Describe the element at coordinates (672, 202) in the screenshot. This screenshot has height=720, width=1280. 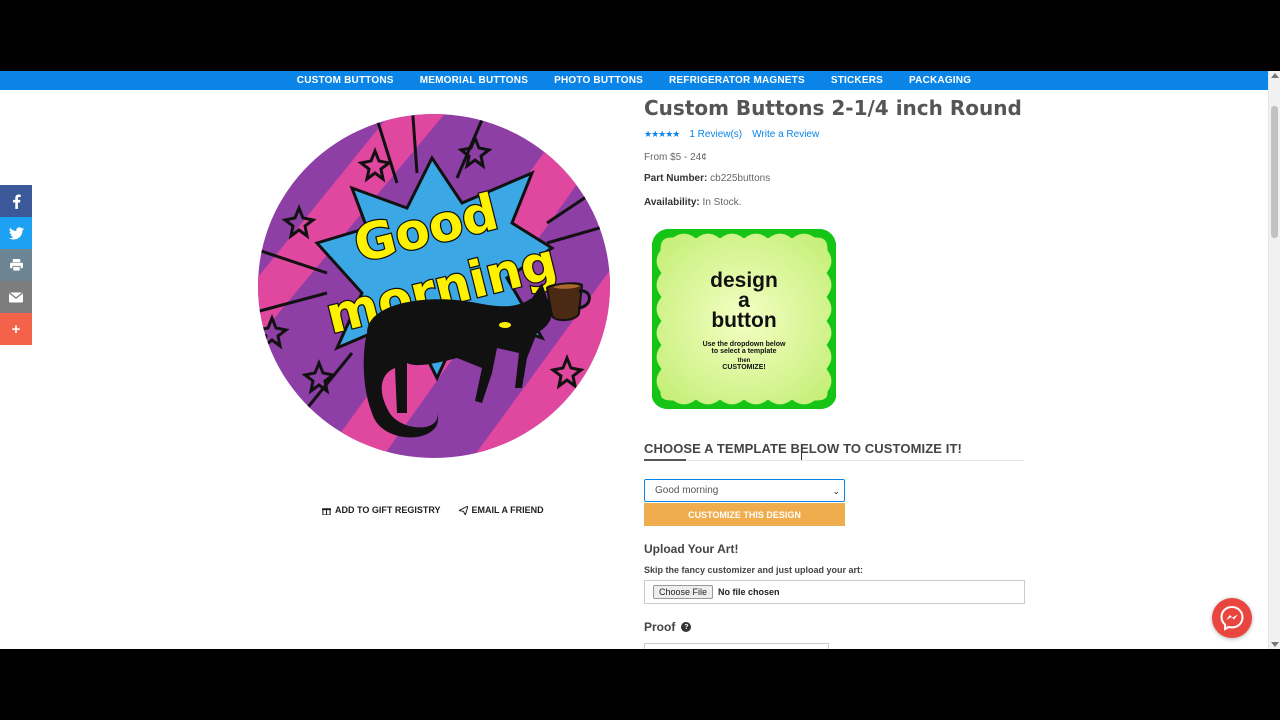
I see `availability-label: Availability:` at that location.